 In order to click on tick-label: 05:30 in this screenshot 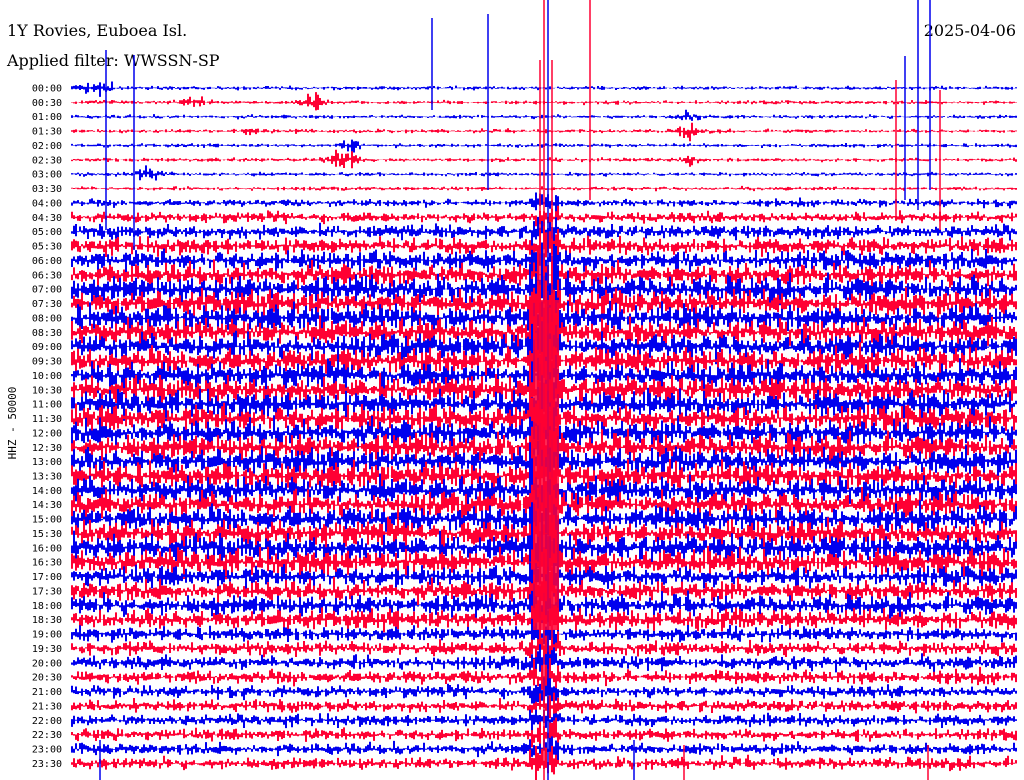, I will do `click(47, 247)`.